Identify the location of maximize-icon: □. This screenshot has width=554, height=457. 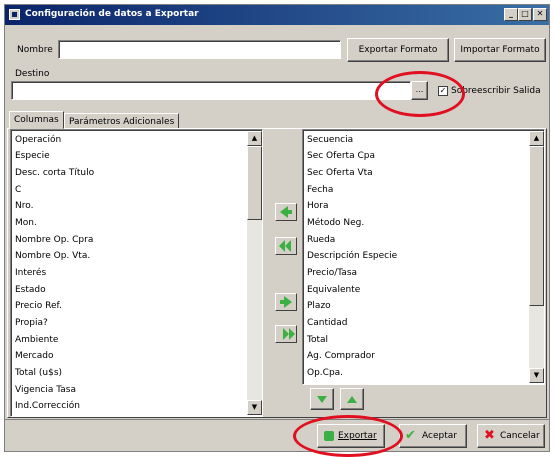
(525, 14).